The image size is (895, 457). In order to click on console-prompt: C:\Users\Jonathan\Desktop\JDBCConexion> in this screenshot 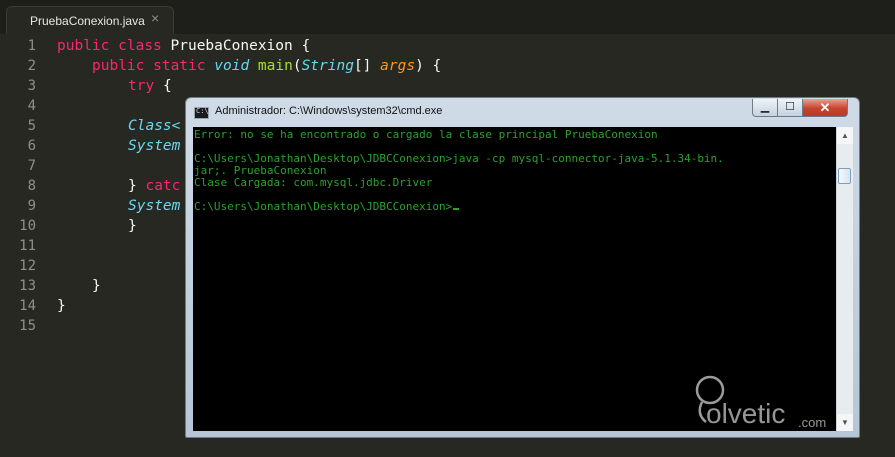, I will do `click(323, 206)`.